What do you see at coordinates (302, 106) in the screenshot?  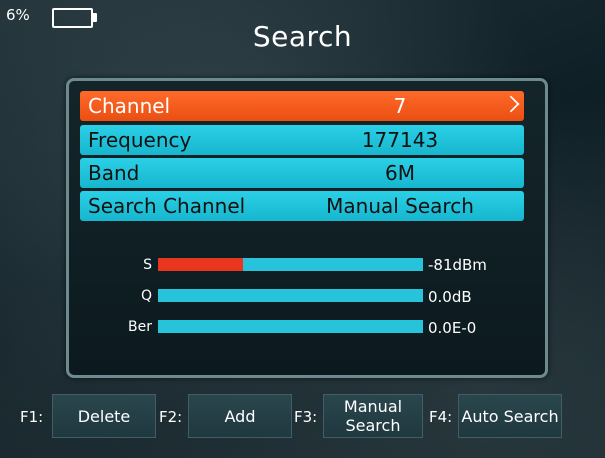 I see `setting-row-channel: Channel 7` at bounding box center [302, 106].